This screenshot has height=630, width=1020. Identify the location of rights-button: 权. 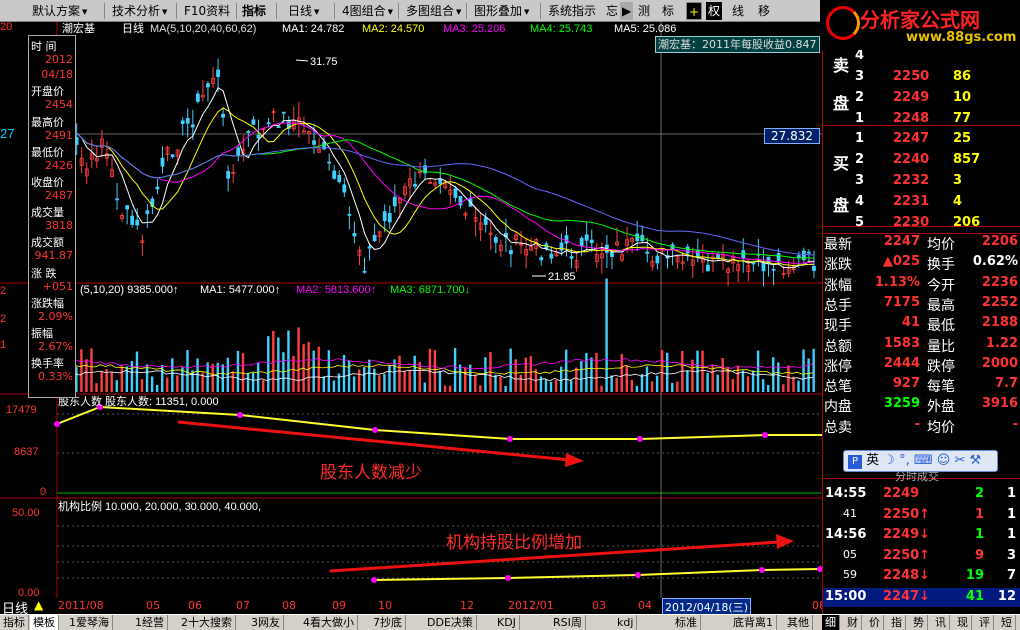
(714, 11).